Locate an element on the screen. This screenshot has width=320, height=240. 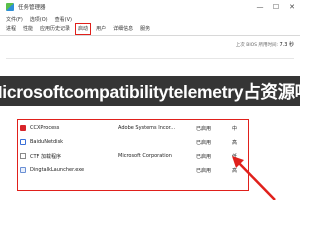
minimize-button: — is located at coordinates (260, 7).